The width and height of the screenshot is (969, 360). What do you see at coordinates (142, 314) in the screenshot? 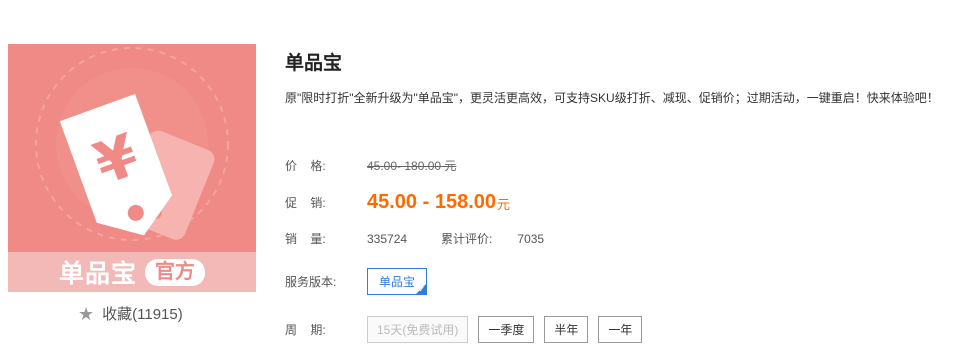
I see `favorite-label: 收藏(11915)` at bounding box center [142, 314].